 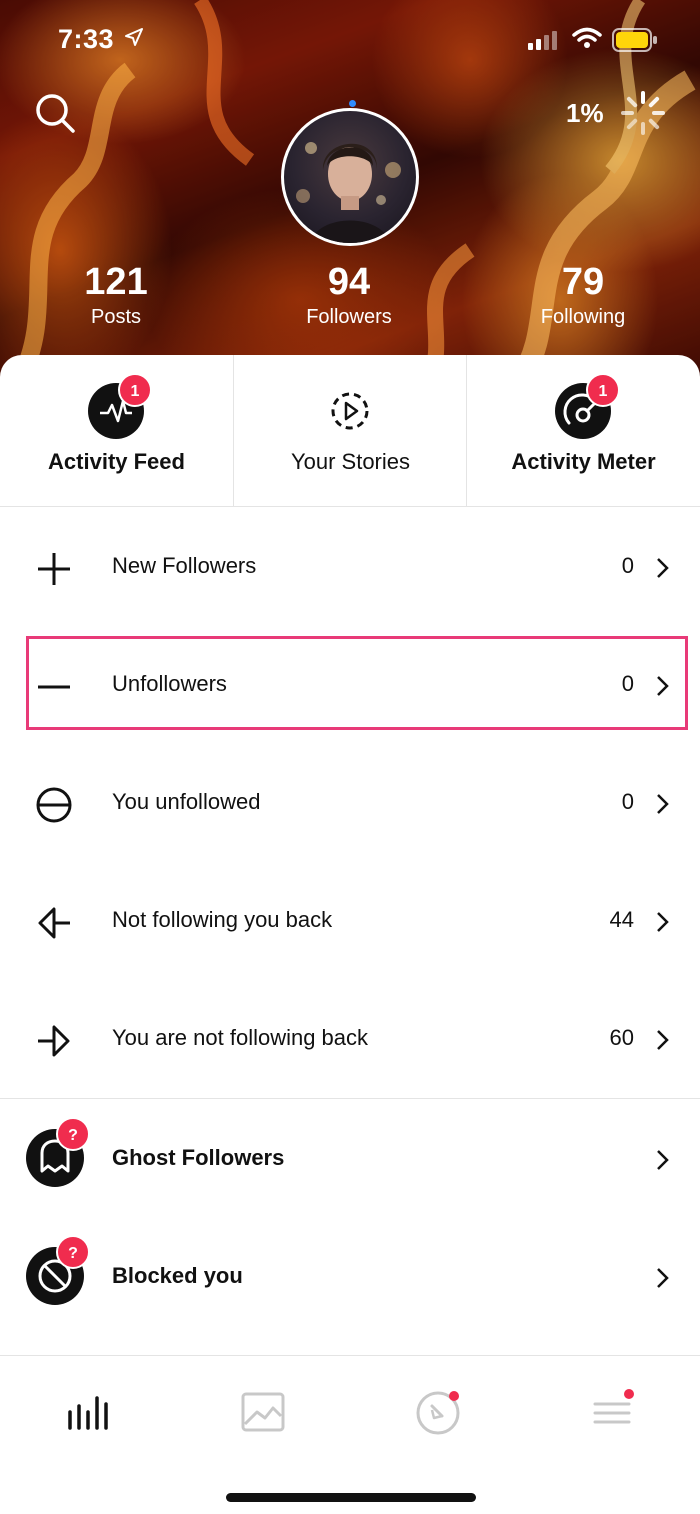 I want to click on status-time: 7:33, so click(x=86, y=39).